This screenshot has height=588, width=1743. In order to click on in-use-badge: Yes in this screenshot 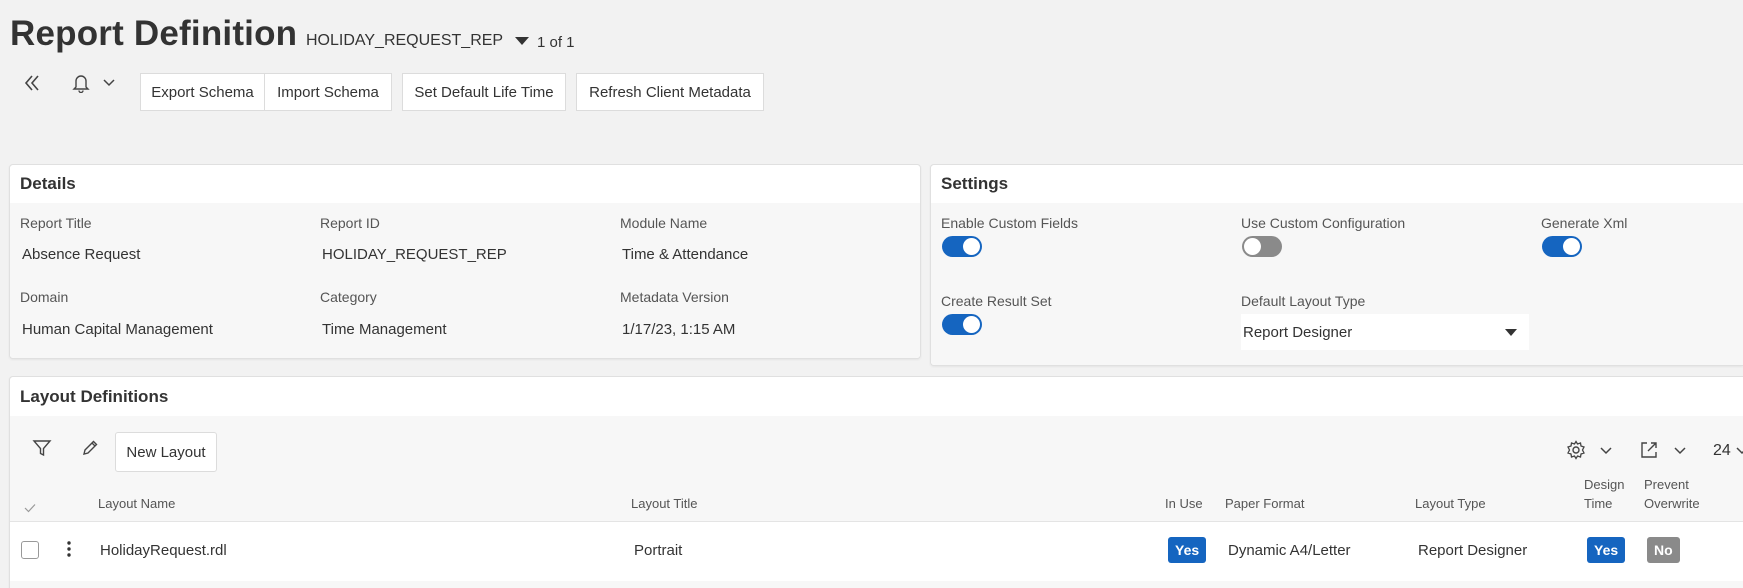, I will do `click(1187, 550)`.